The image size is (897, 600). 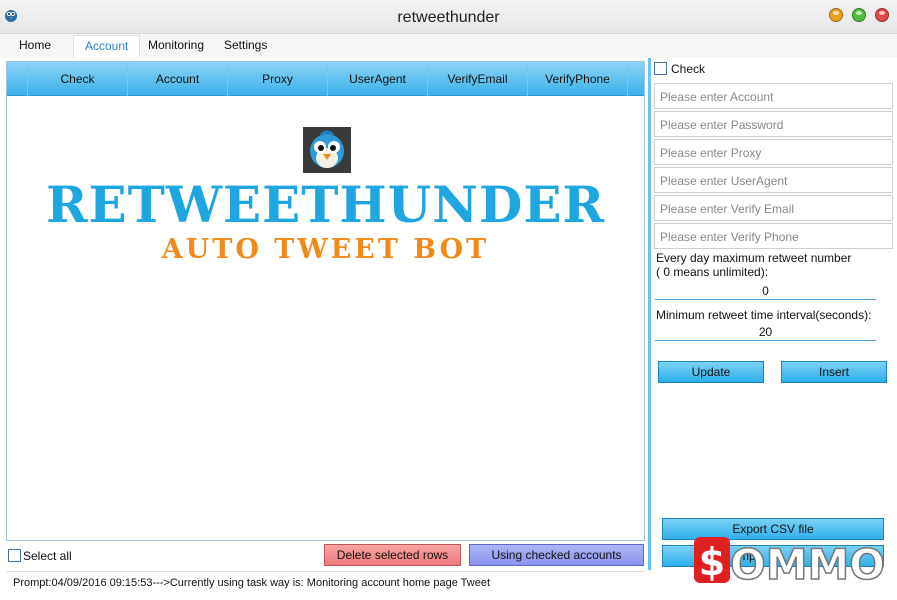 What do you see at coordinates (577, 79) in the screenshot?
I see `column-verifyphone: VerifyPhone` at bounding box center [577, 79].